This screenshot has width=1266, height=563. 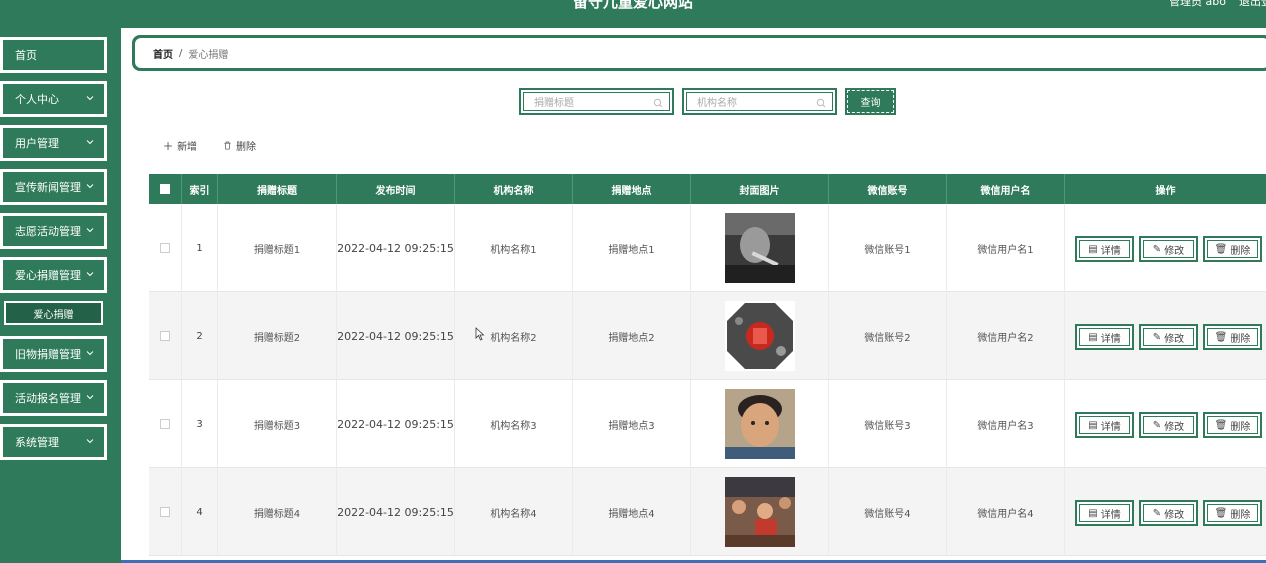 What do you see at coordinates (163, 53) in the screenshot?
I see `breadcrumb-home: 首页` at bounding box center [163, 53].